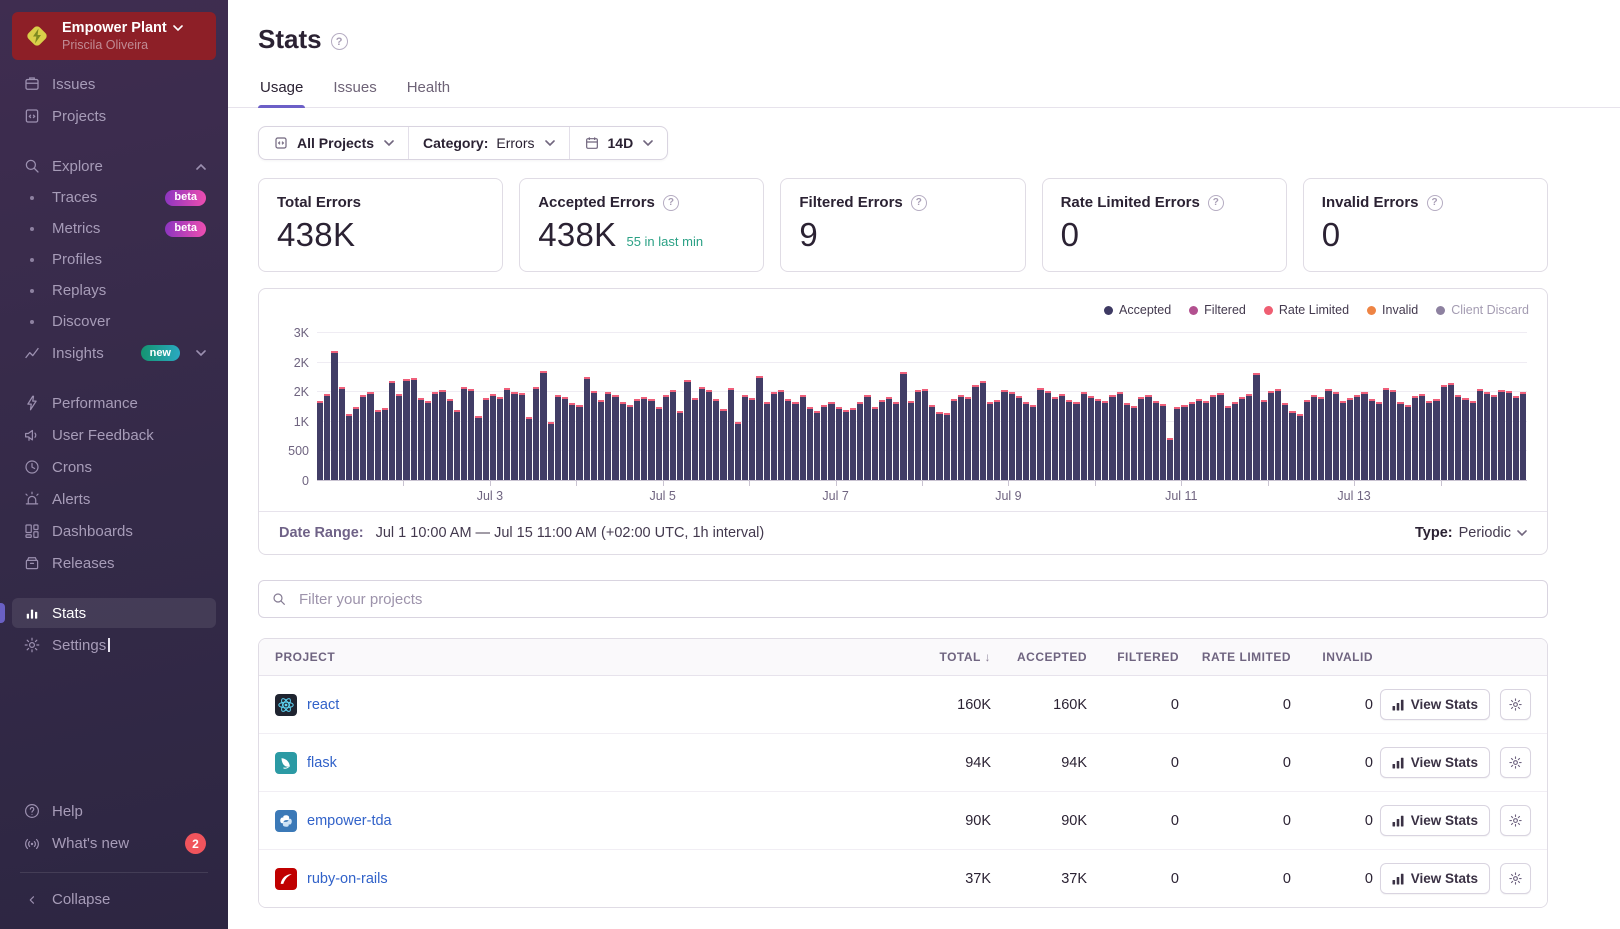 The width and height of the screenshot is (1620, 929). I want to click on col-filtered: FILTERED, so click(1133, 657).